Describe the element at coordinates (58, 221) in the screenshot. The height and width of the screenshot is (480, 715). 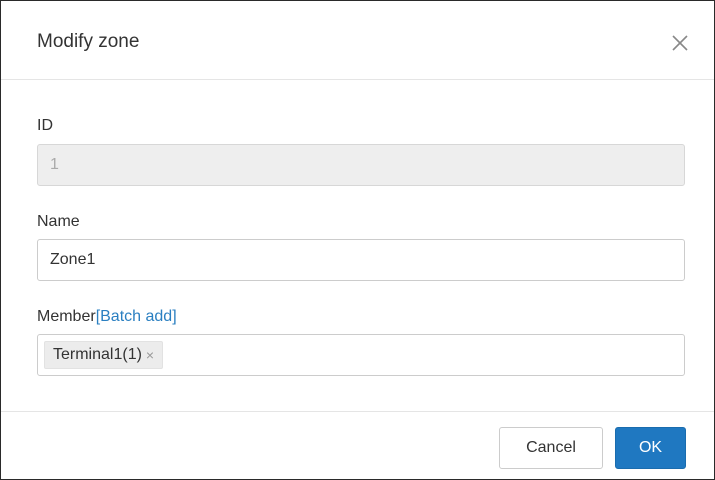
I see `name-label: Name` at that location.